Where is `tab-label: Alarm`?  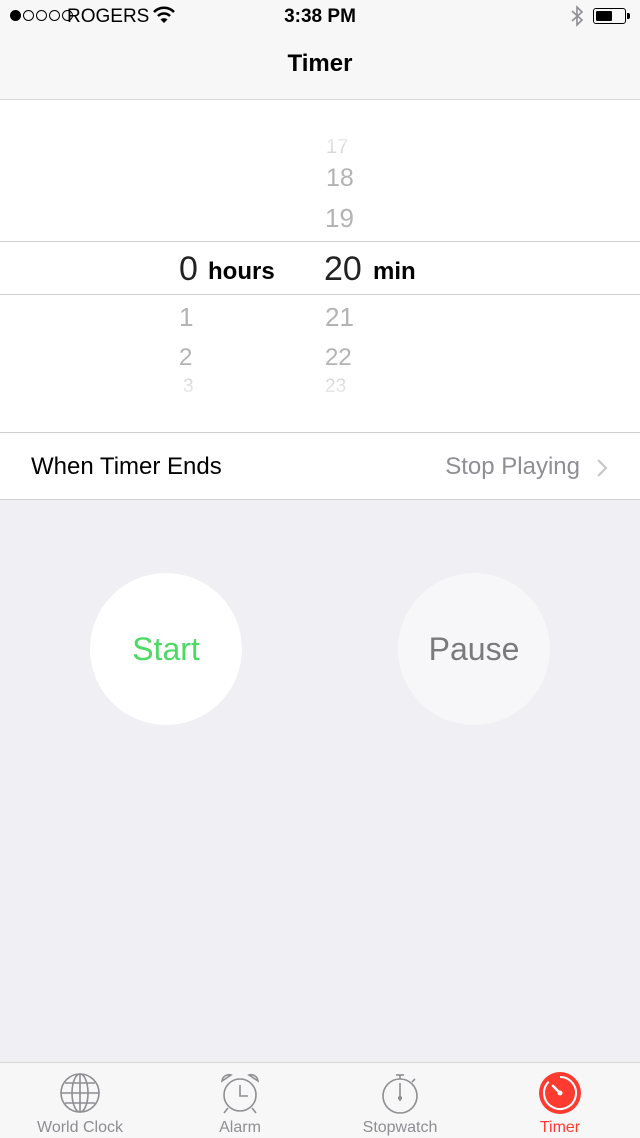
tab-label: Alarm is located at coordinates (240, 1127).